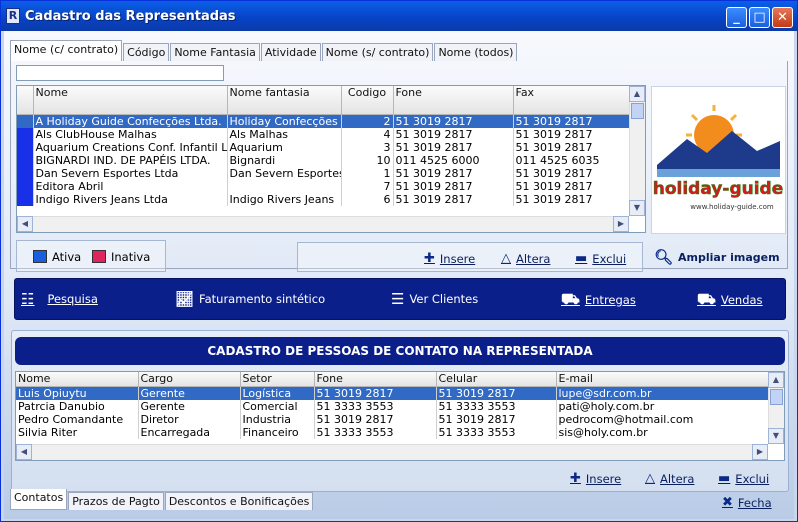  I want to click on tab-nome-todos: Nome (todos), so click(476, 52).